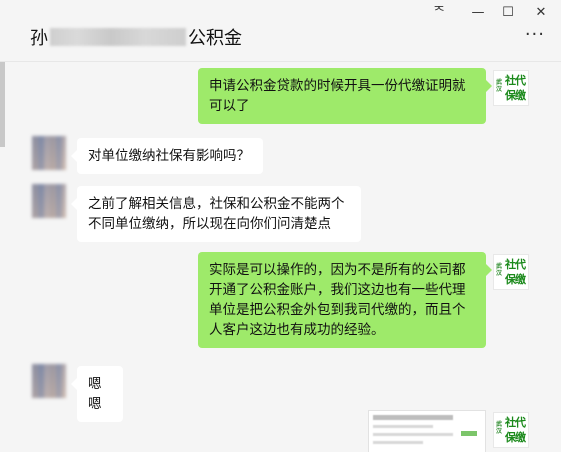 The height and width of the screenshot is (452, 561). What do you see at coordinates (469, 433) in the screenshot?
I see `image-thumbnail-green-mark` at bounding box center [469, 433].